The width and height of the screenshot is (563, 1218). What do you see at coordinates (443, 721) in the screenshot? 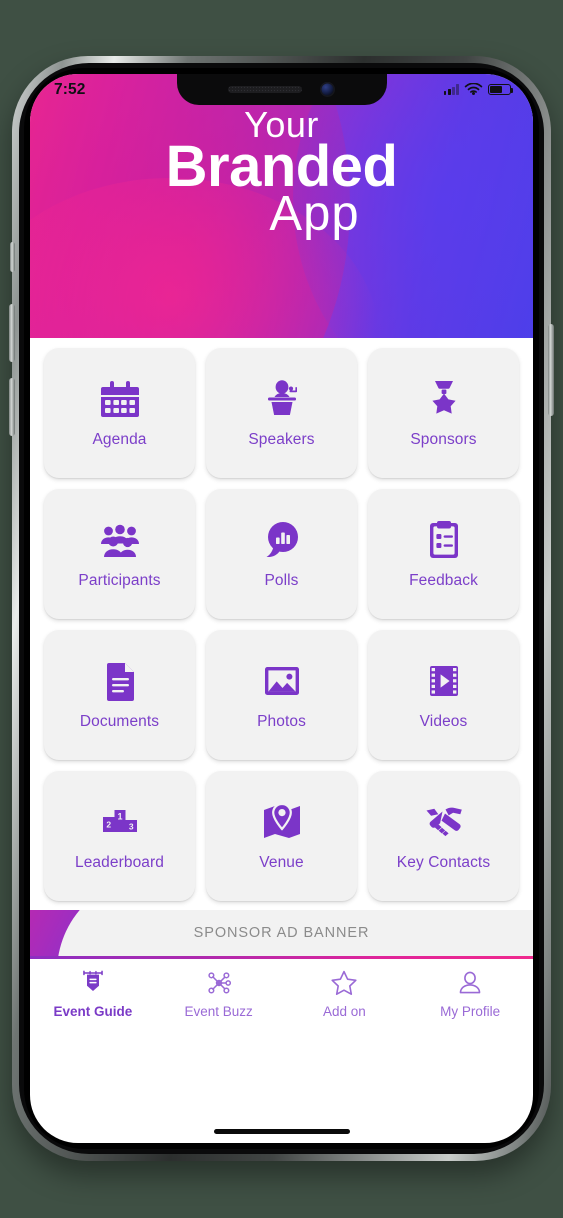
I see `tile-label: Videos` at bounding box center [443, 721].